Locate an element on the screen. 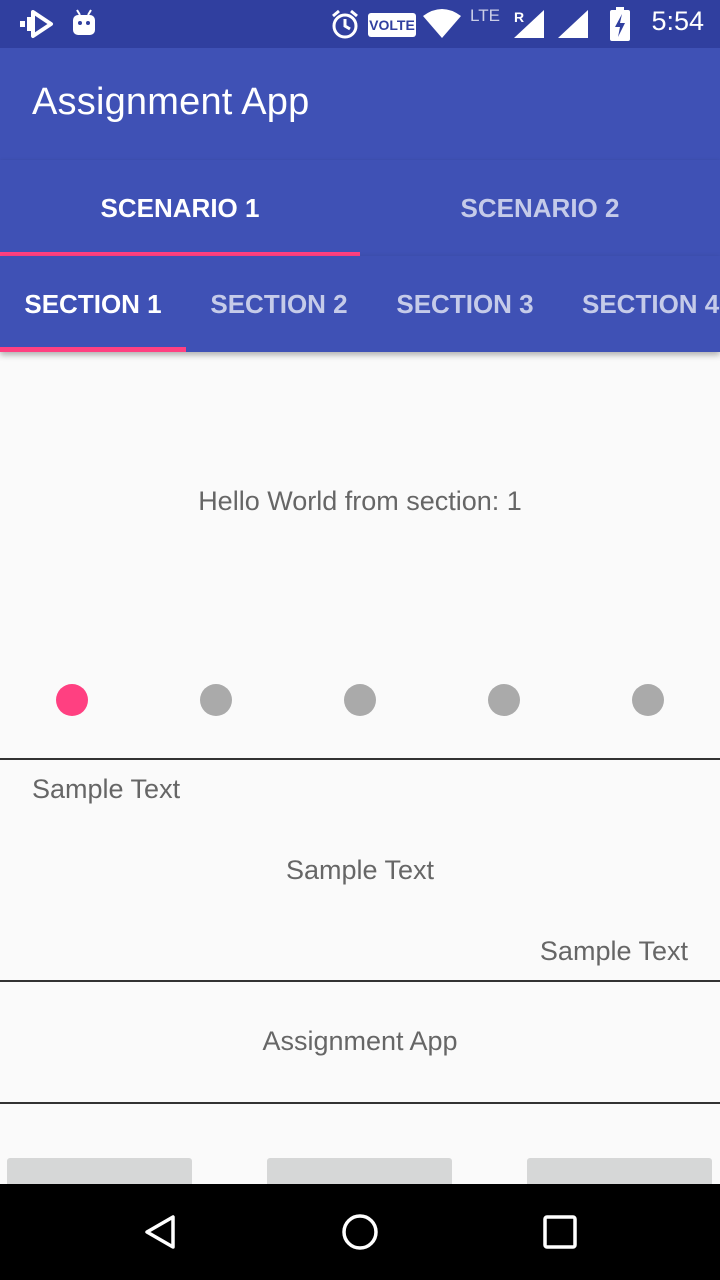 Image resolution: width=720 pixels, height=1280 pixels. signal-icon is located at coordinates (573, 24).